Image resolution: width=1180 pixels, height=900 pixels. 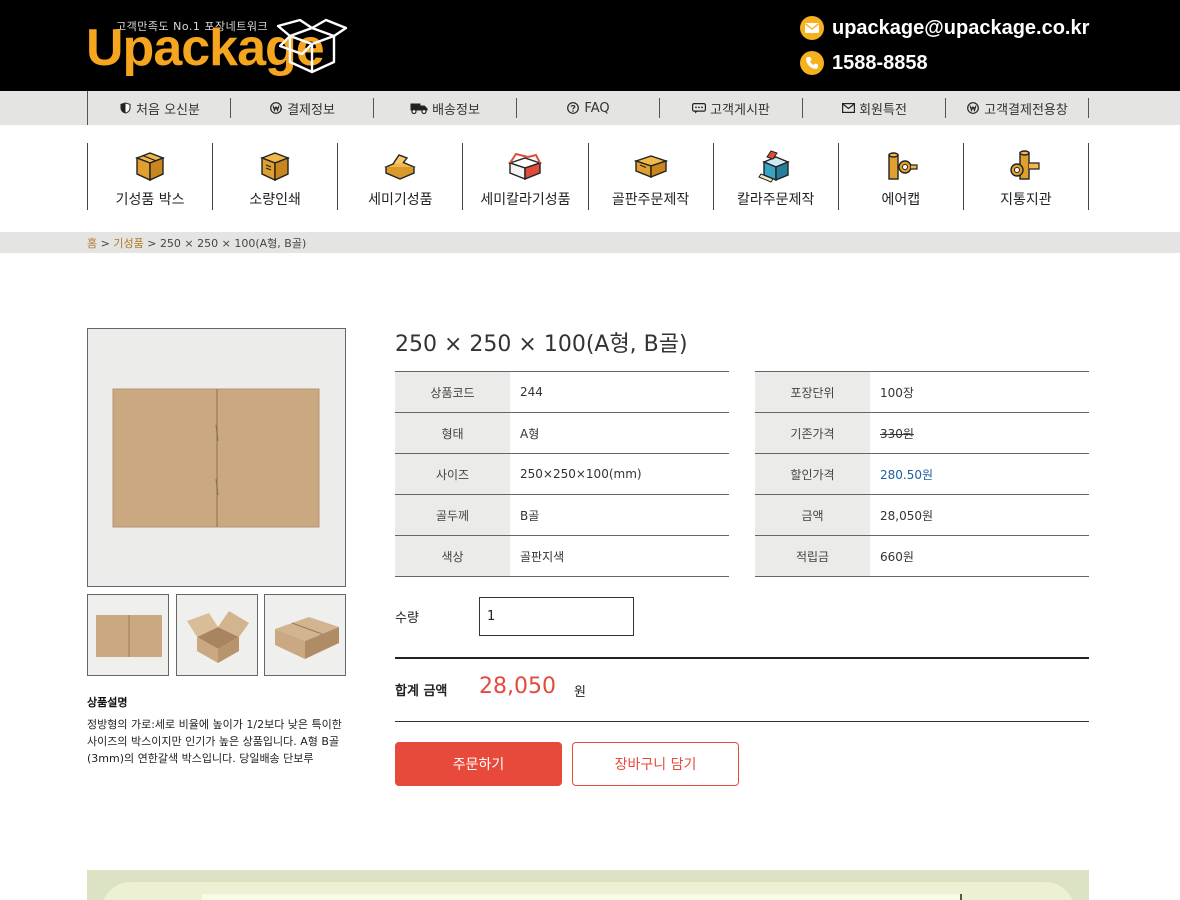 What do you see at coordinates (812, 28) in the screenshot?
I see `mail-icon` at bounding box center [812, 28].